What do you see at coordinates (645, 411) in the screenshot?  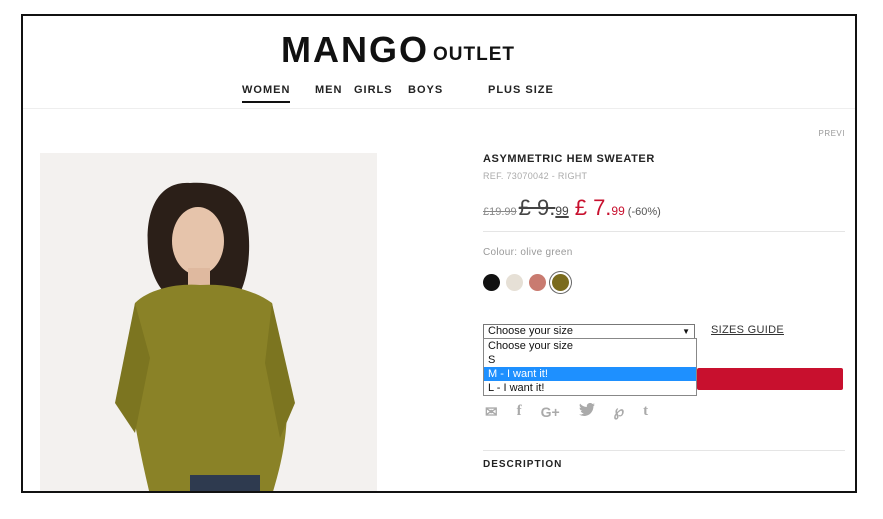 I see `tumblr-icon: t` at bounding box center [645, 411].